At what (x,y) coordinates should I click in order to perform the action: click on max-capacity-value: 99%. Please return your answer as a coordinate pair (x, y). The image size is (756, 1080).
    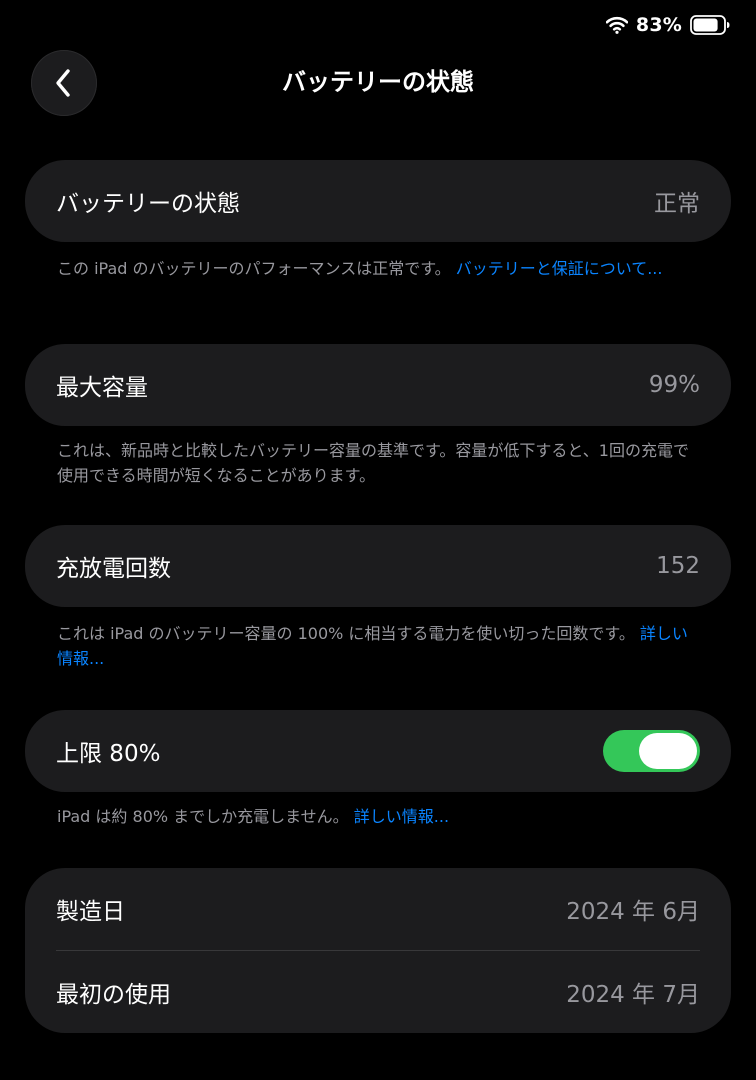
    Looking at the image, I should click on (674, 385).